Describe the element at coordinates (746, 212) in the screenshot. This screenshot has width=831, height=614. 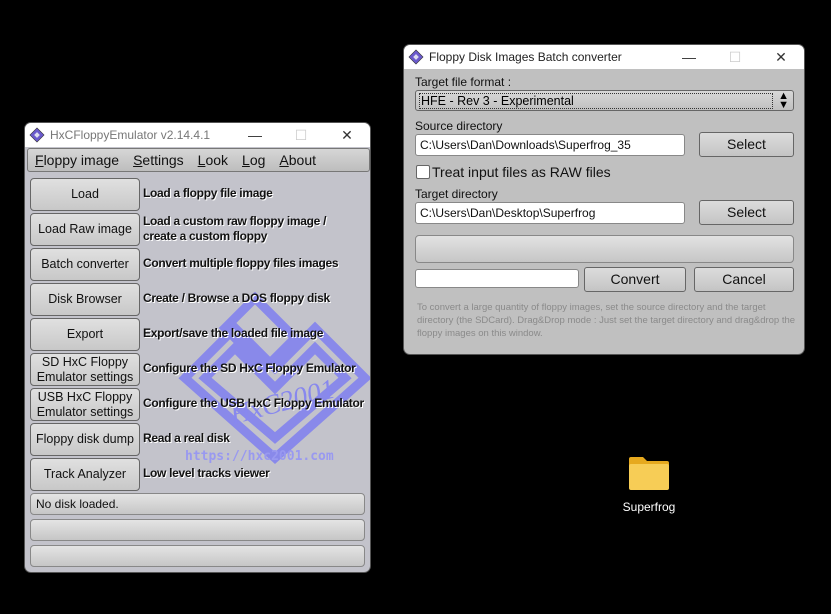
I see `target-select-button: Select` at that location.